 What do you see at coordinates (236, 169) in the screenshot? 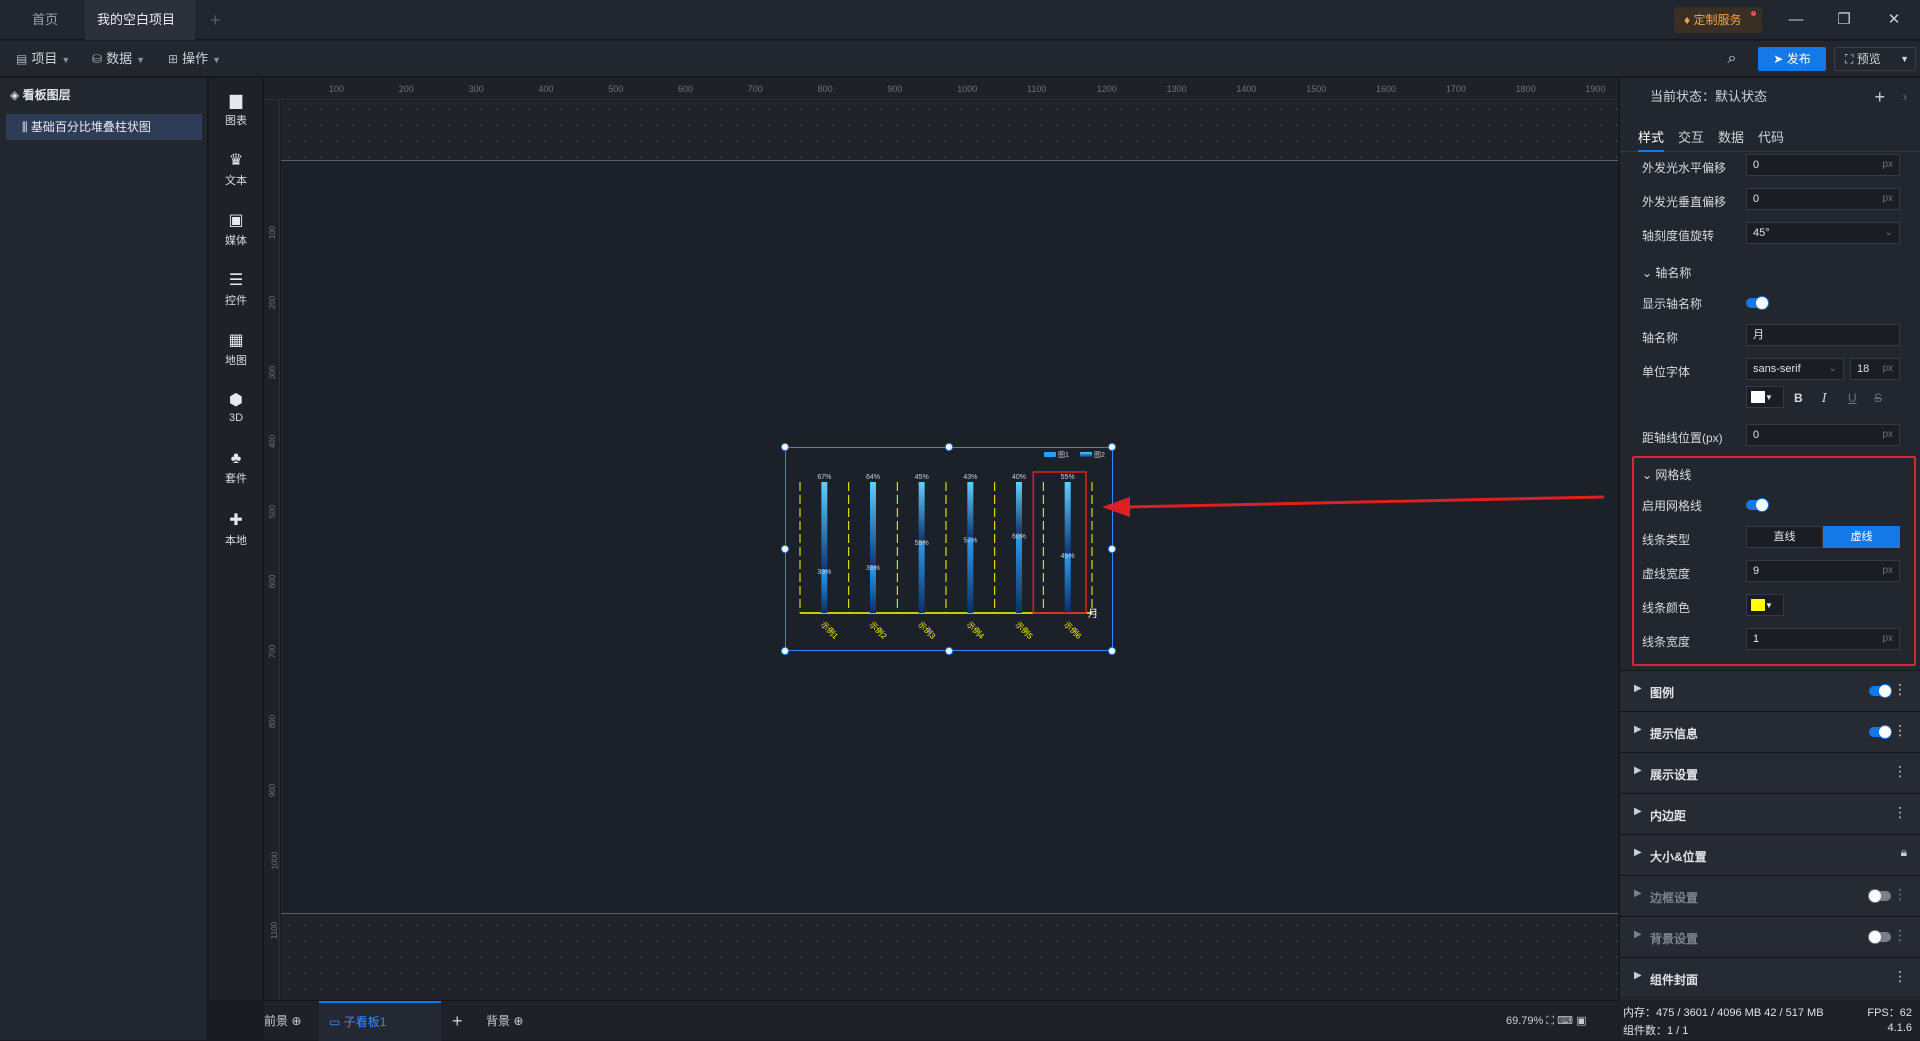
I see `tool-text: ♛ 文本` at bounding box center [236, 169].